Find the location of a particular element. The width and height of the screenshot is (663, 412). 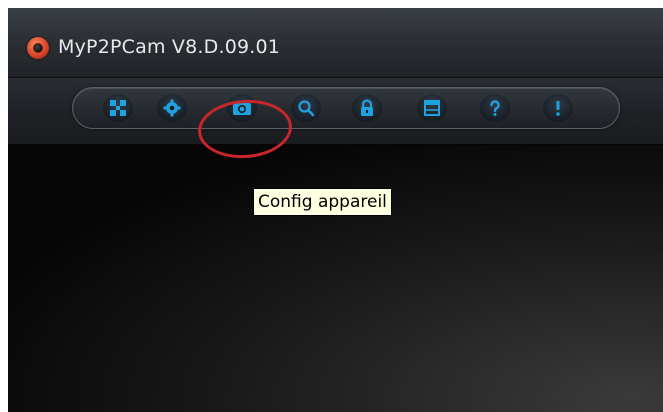

window-button is located at coordinates (432, 108).